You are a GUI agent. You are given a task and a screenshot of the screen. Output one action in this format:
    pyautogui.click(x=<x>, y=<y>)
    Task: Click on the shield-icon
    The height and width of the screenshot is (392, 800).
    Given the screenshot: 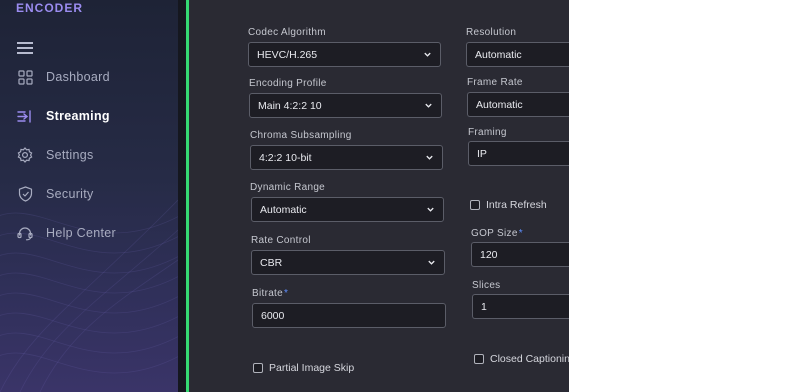 What is the action you would take?
    pyautogui.click(x=25, y=194)
    